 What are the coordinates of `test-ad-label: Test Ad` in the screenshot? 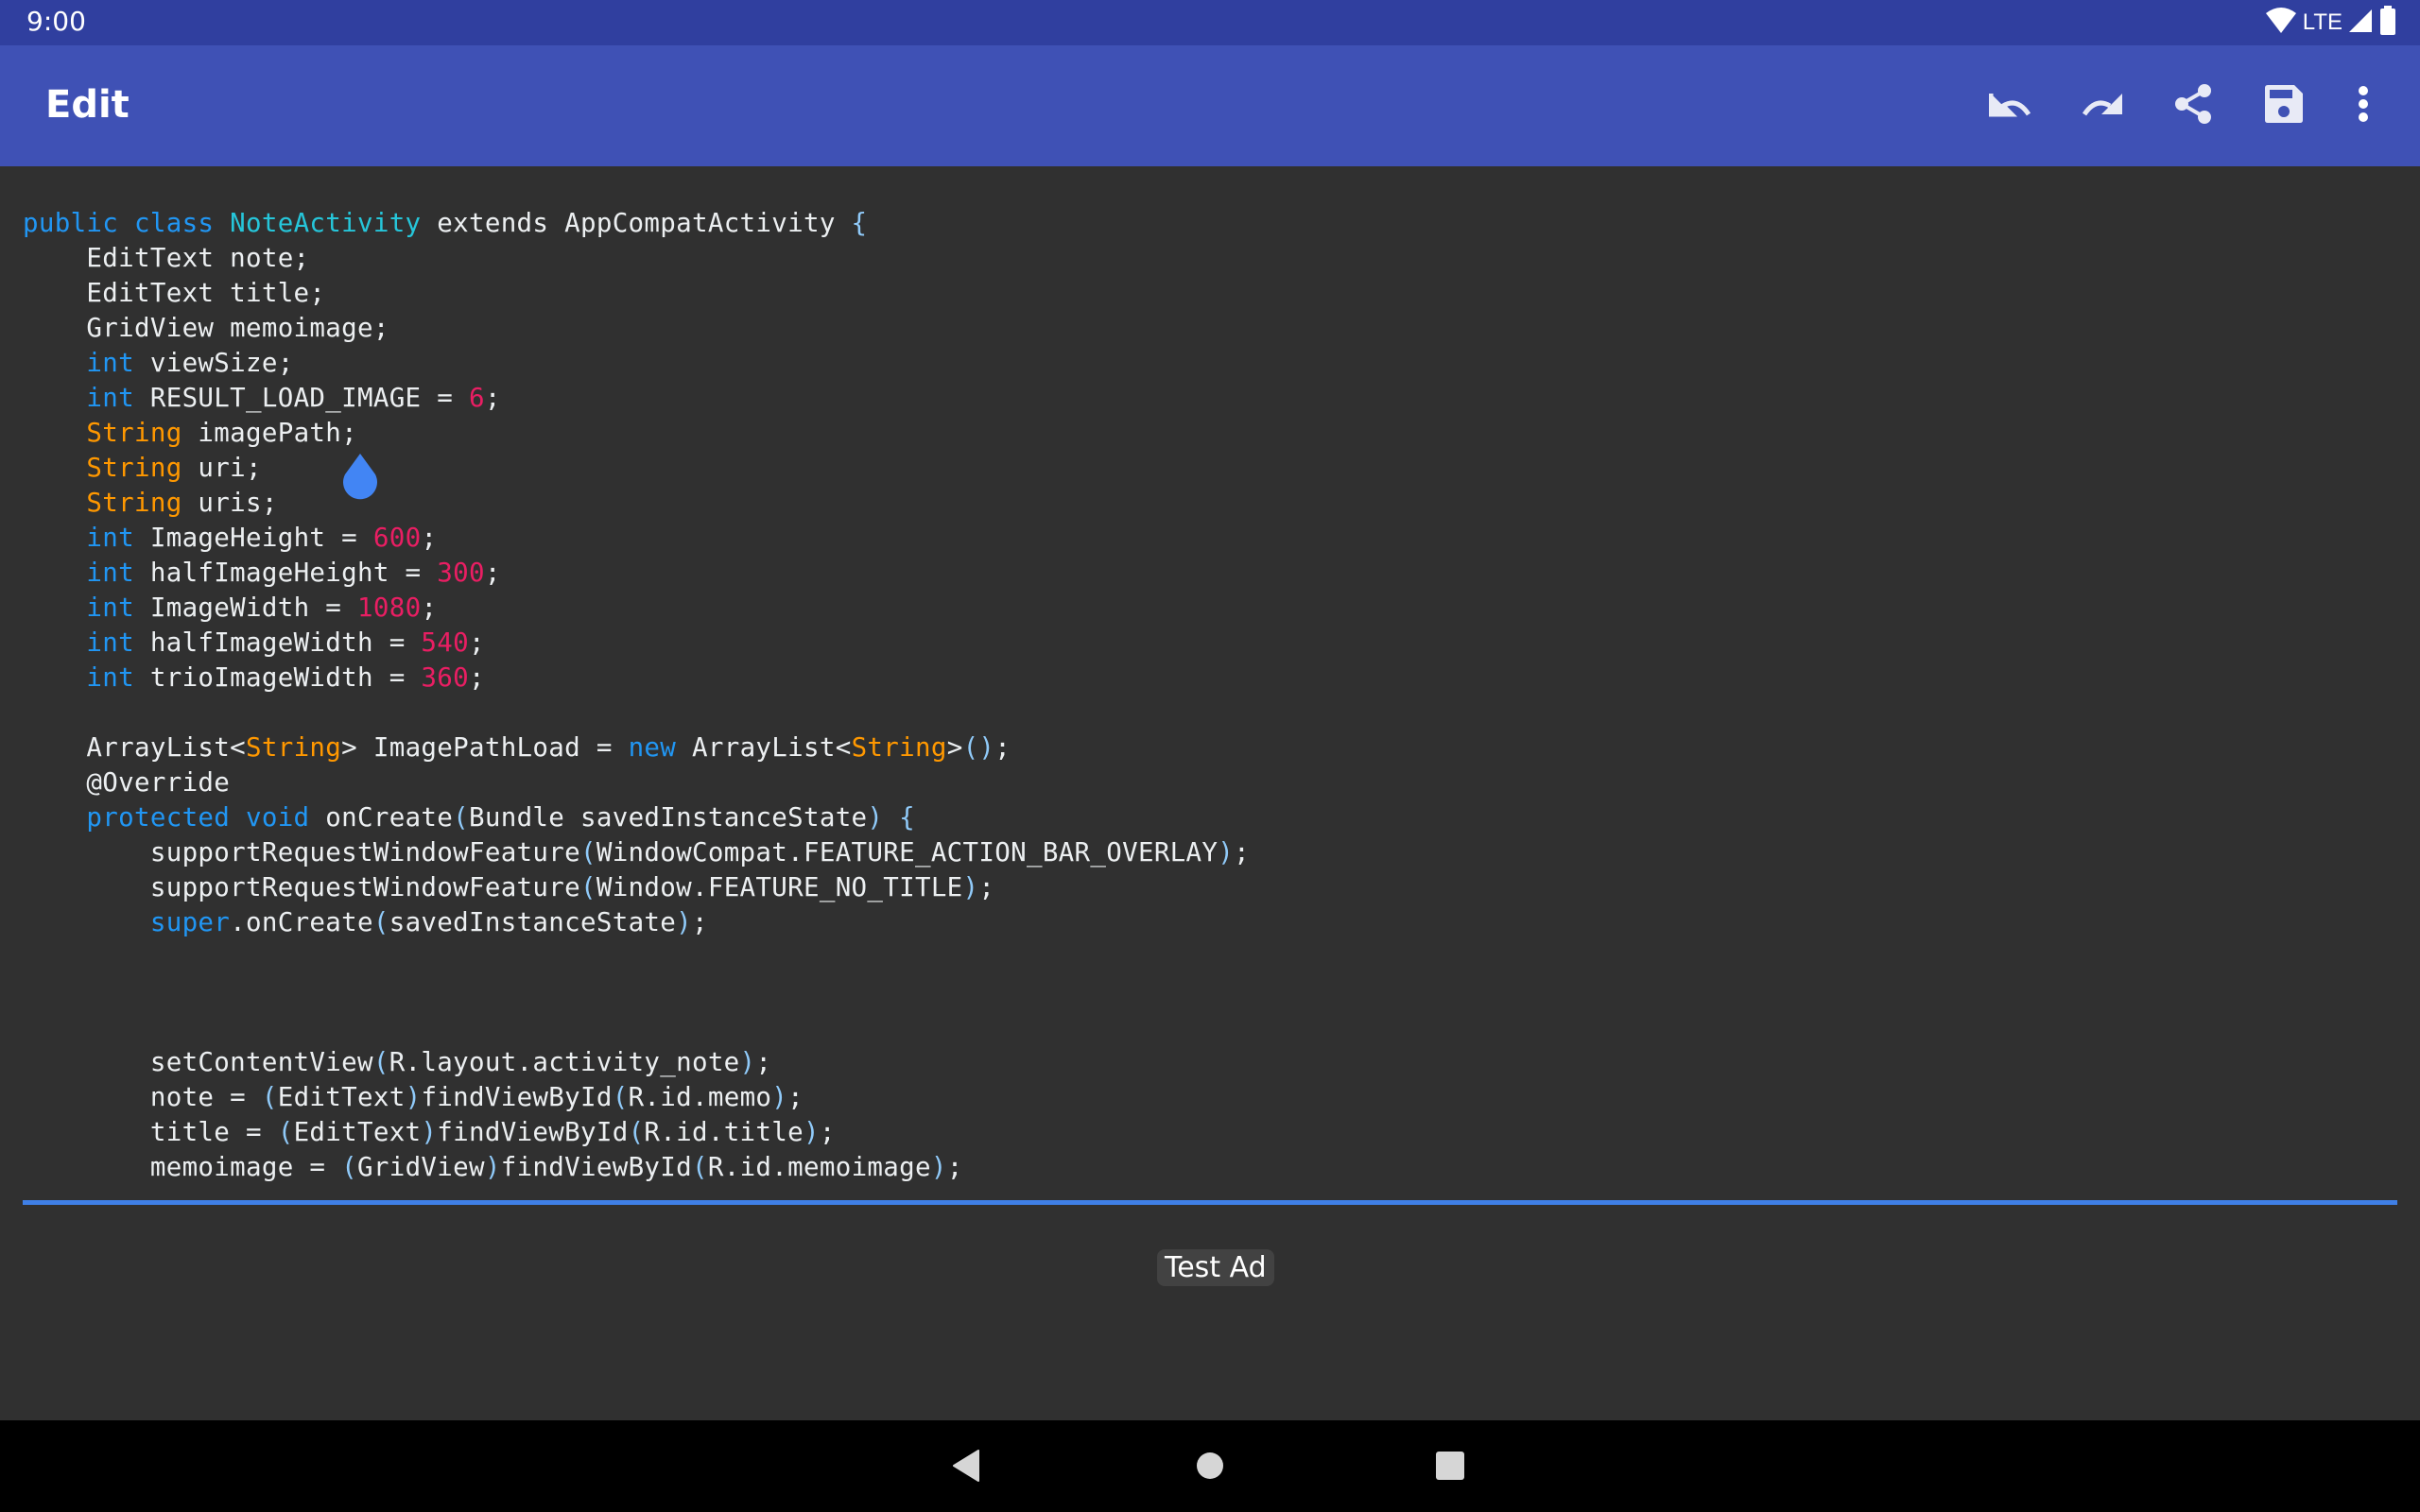 It's located at (1215, 1267).